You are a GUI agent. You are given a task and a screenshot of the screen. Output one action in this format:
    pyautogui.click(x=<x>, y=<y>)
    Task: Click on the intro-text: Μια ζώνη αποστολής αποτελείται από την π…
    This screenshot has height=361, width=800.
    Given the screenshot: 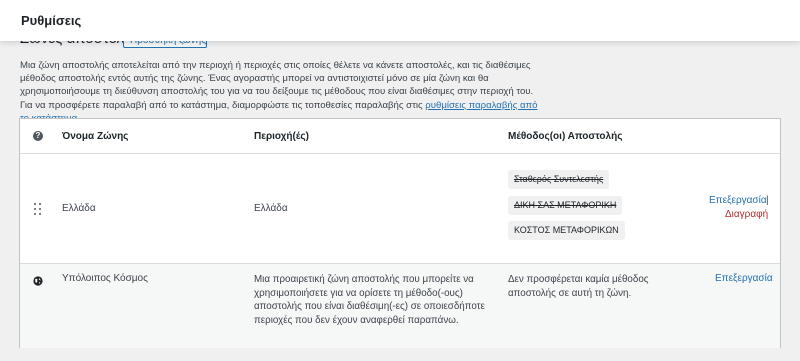 What is the action you would take?
    pyautogui.click(x=280, y=92)
    